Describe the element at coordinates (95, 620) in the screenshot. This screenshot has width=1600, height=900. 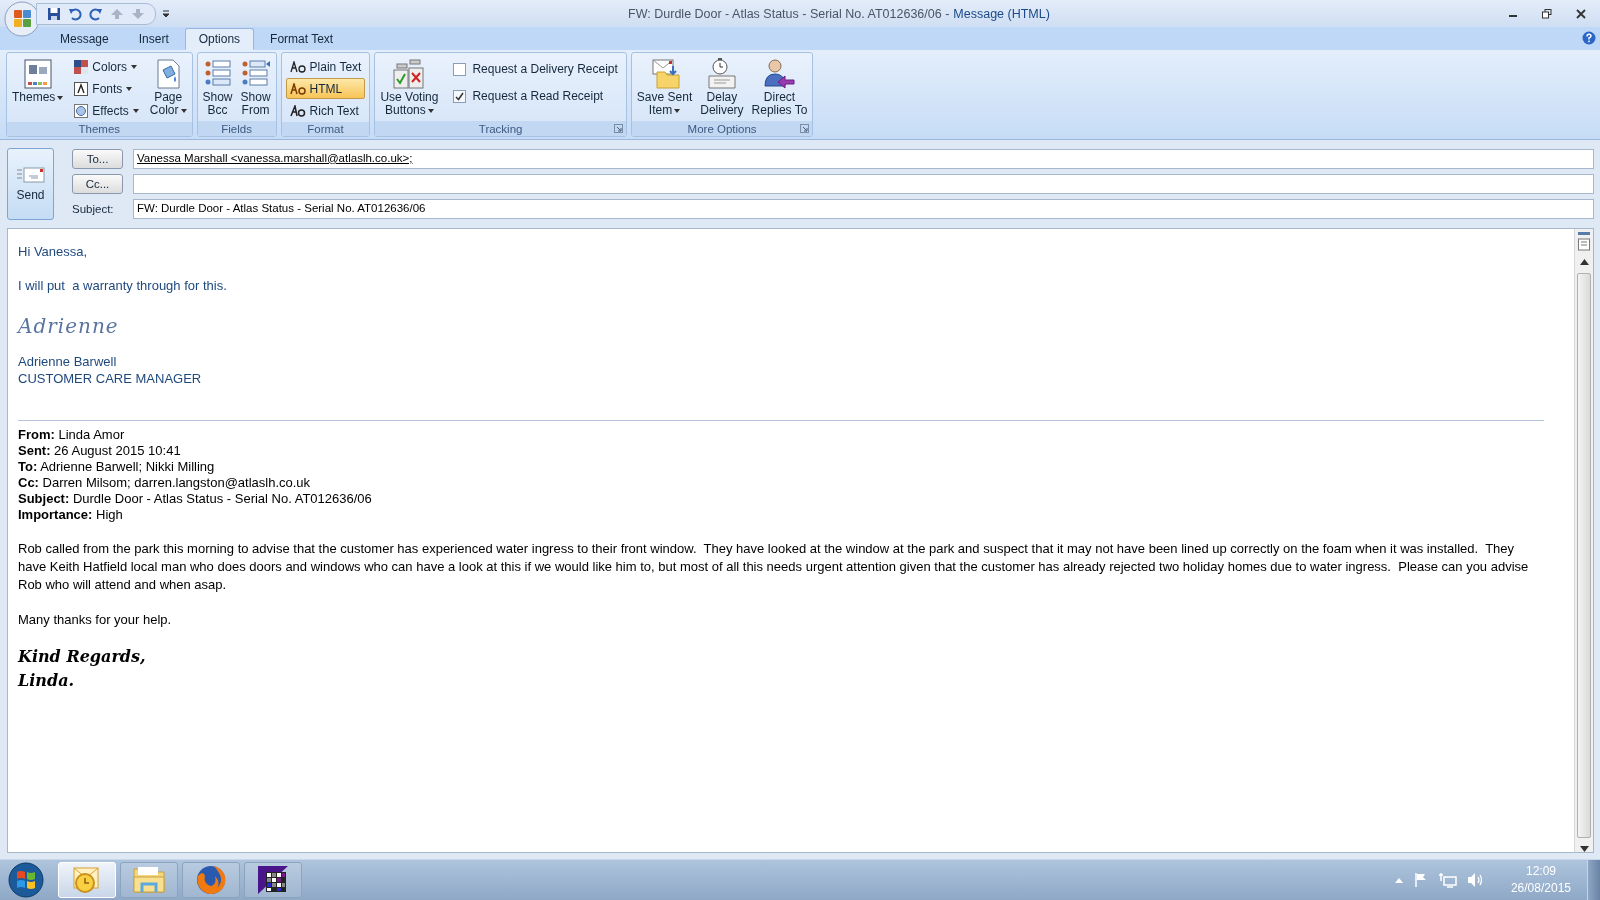
I see `message-paragraph: Many thanks for your help.` at that location.